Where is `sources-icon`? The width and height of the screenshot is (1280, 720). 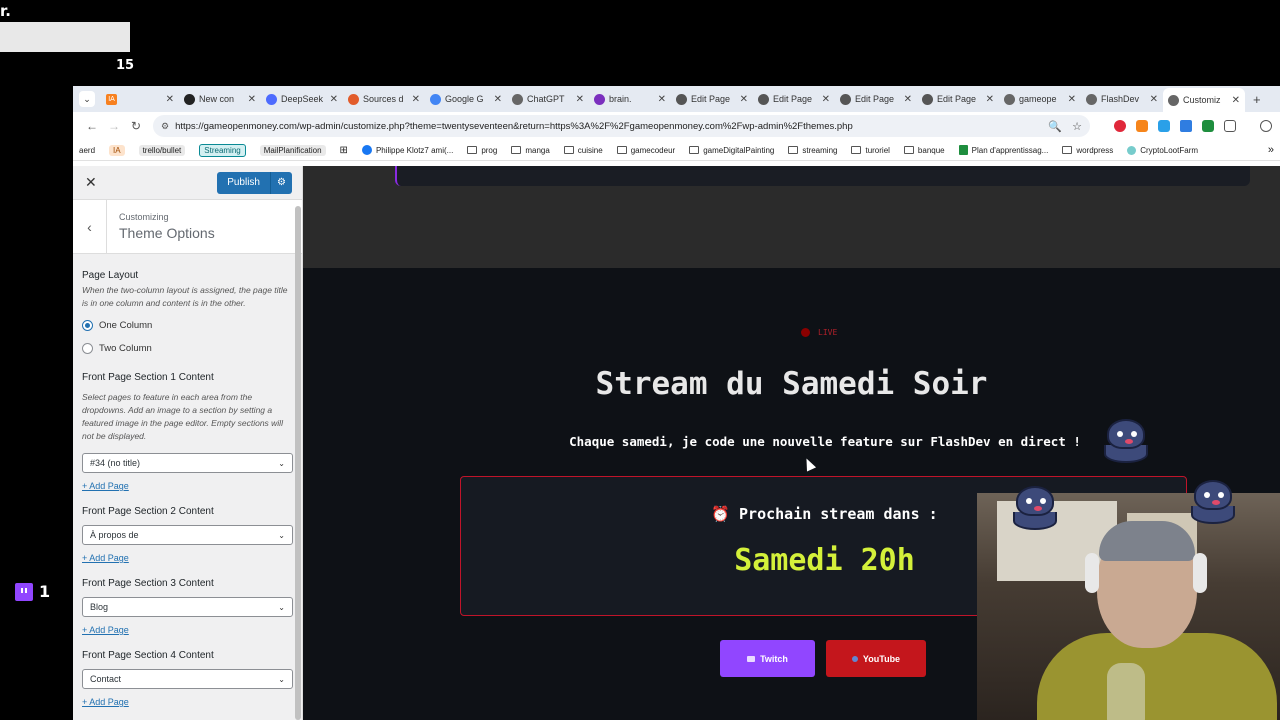
sources-icon is located at coordinates (353, 99).